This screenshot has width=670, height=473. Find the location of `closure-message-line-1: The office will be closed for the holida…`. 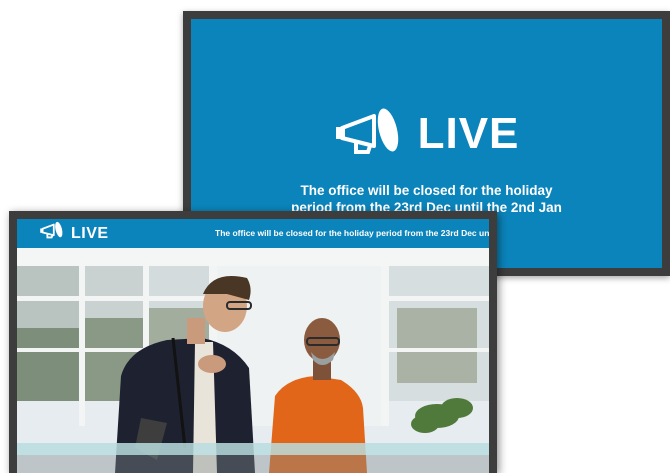

closure-message-line-1: The office will be closed for the holida… is located at coordinates (426, 190).